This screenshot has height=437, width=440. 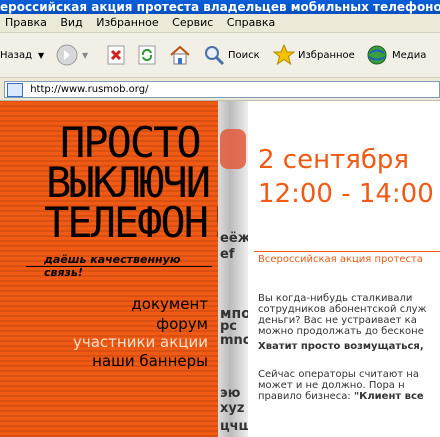 I want to click on intro-line-3: деньги? Вас не устраивает ка, so click(x=337, y=320).